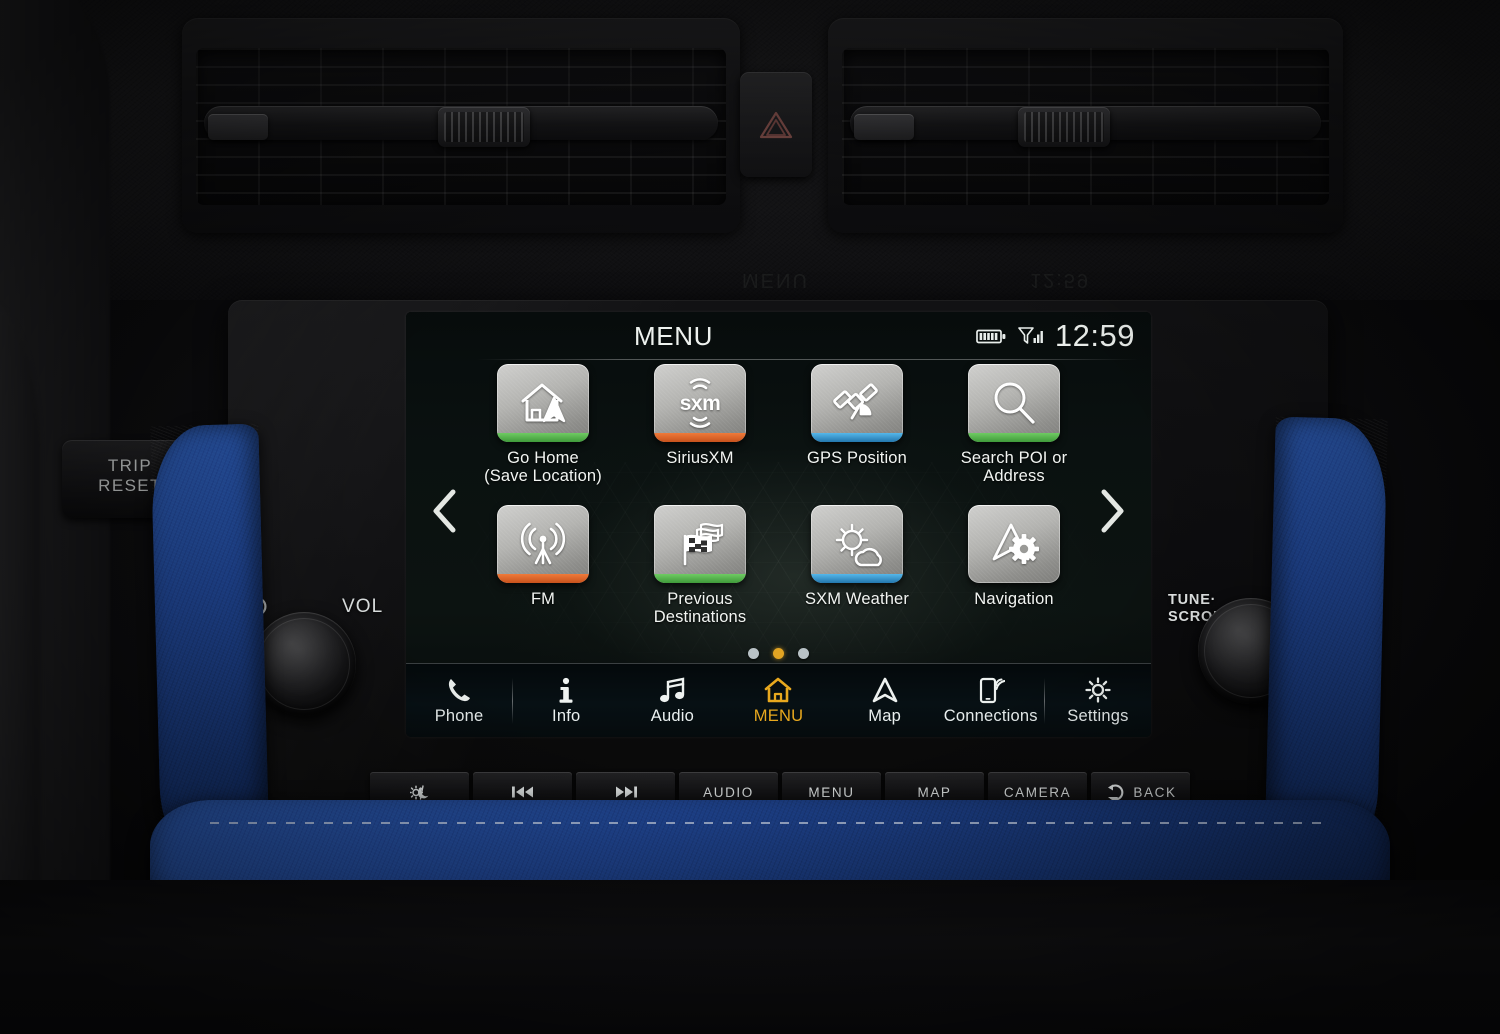  I want to click on vent-right-inner, so click(1085, 126).